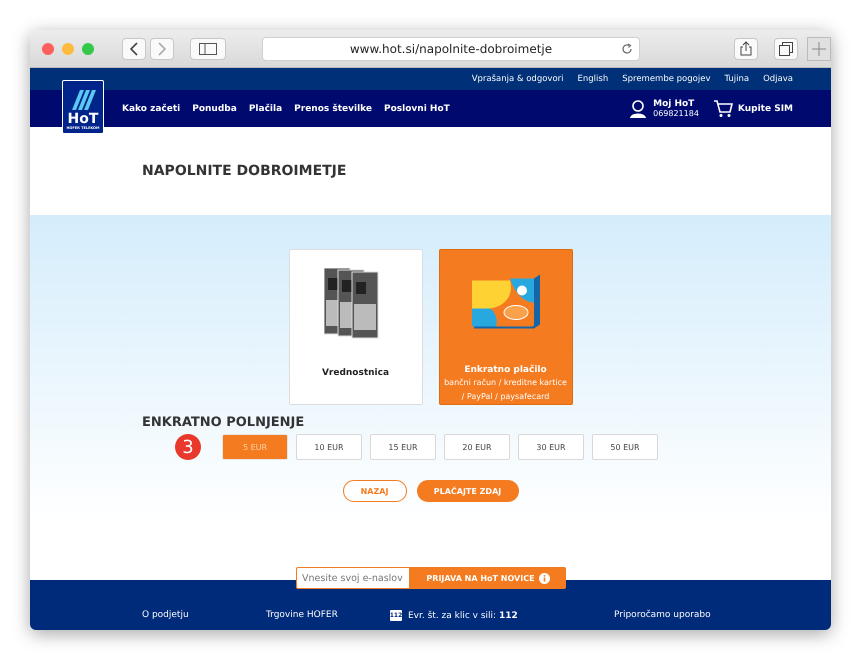 This screenshot has width=861, height=660. What do you see at coordinates (329, 447) in the screenshot?
I see `amount-option: 10 EUR` at bounding box center [329, 447].